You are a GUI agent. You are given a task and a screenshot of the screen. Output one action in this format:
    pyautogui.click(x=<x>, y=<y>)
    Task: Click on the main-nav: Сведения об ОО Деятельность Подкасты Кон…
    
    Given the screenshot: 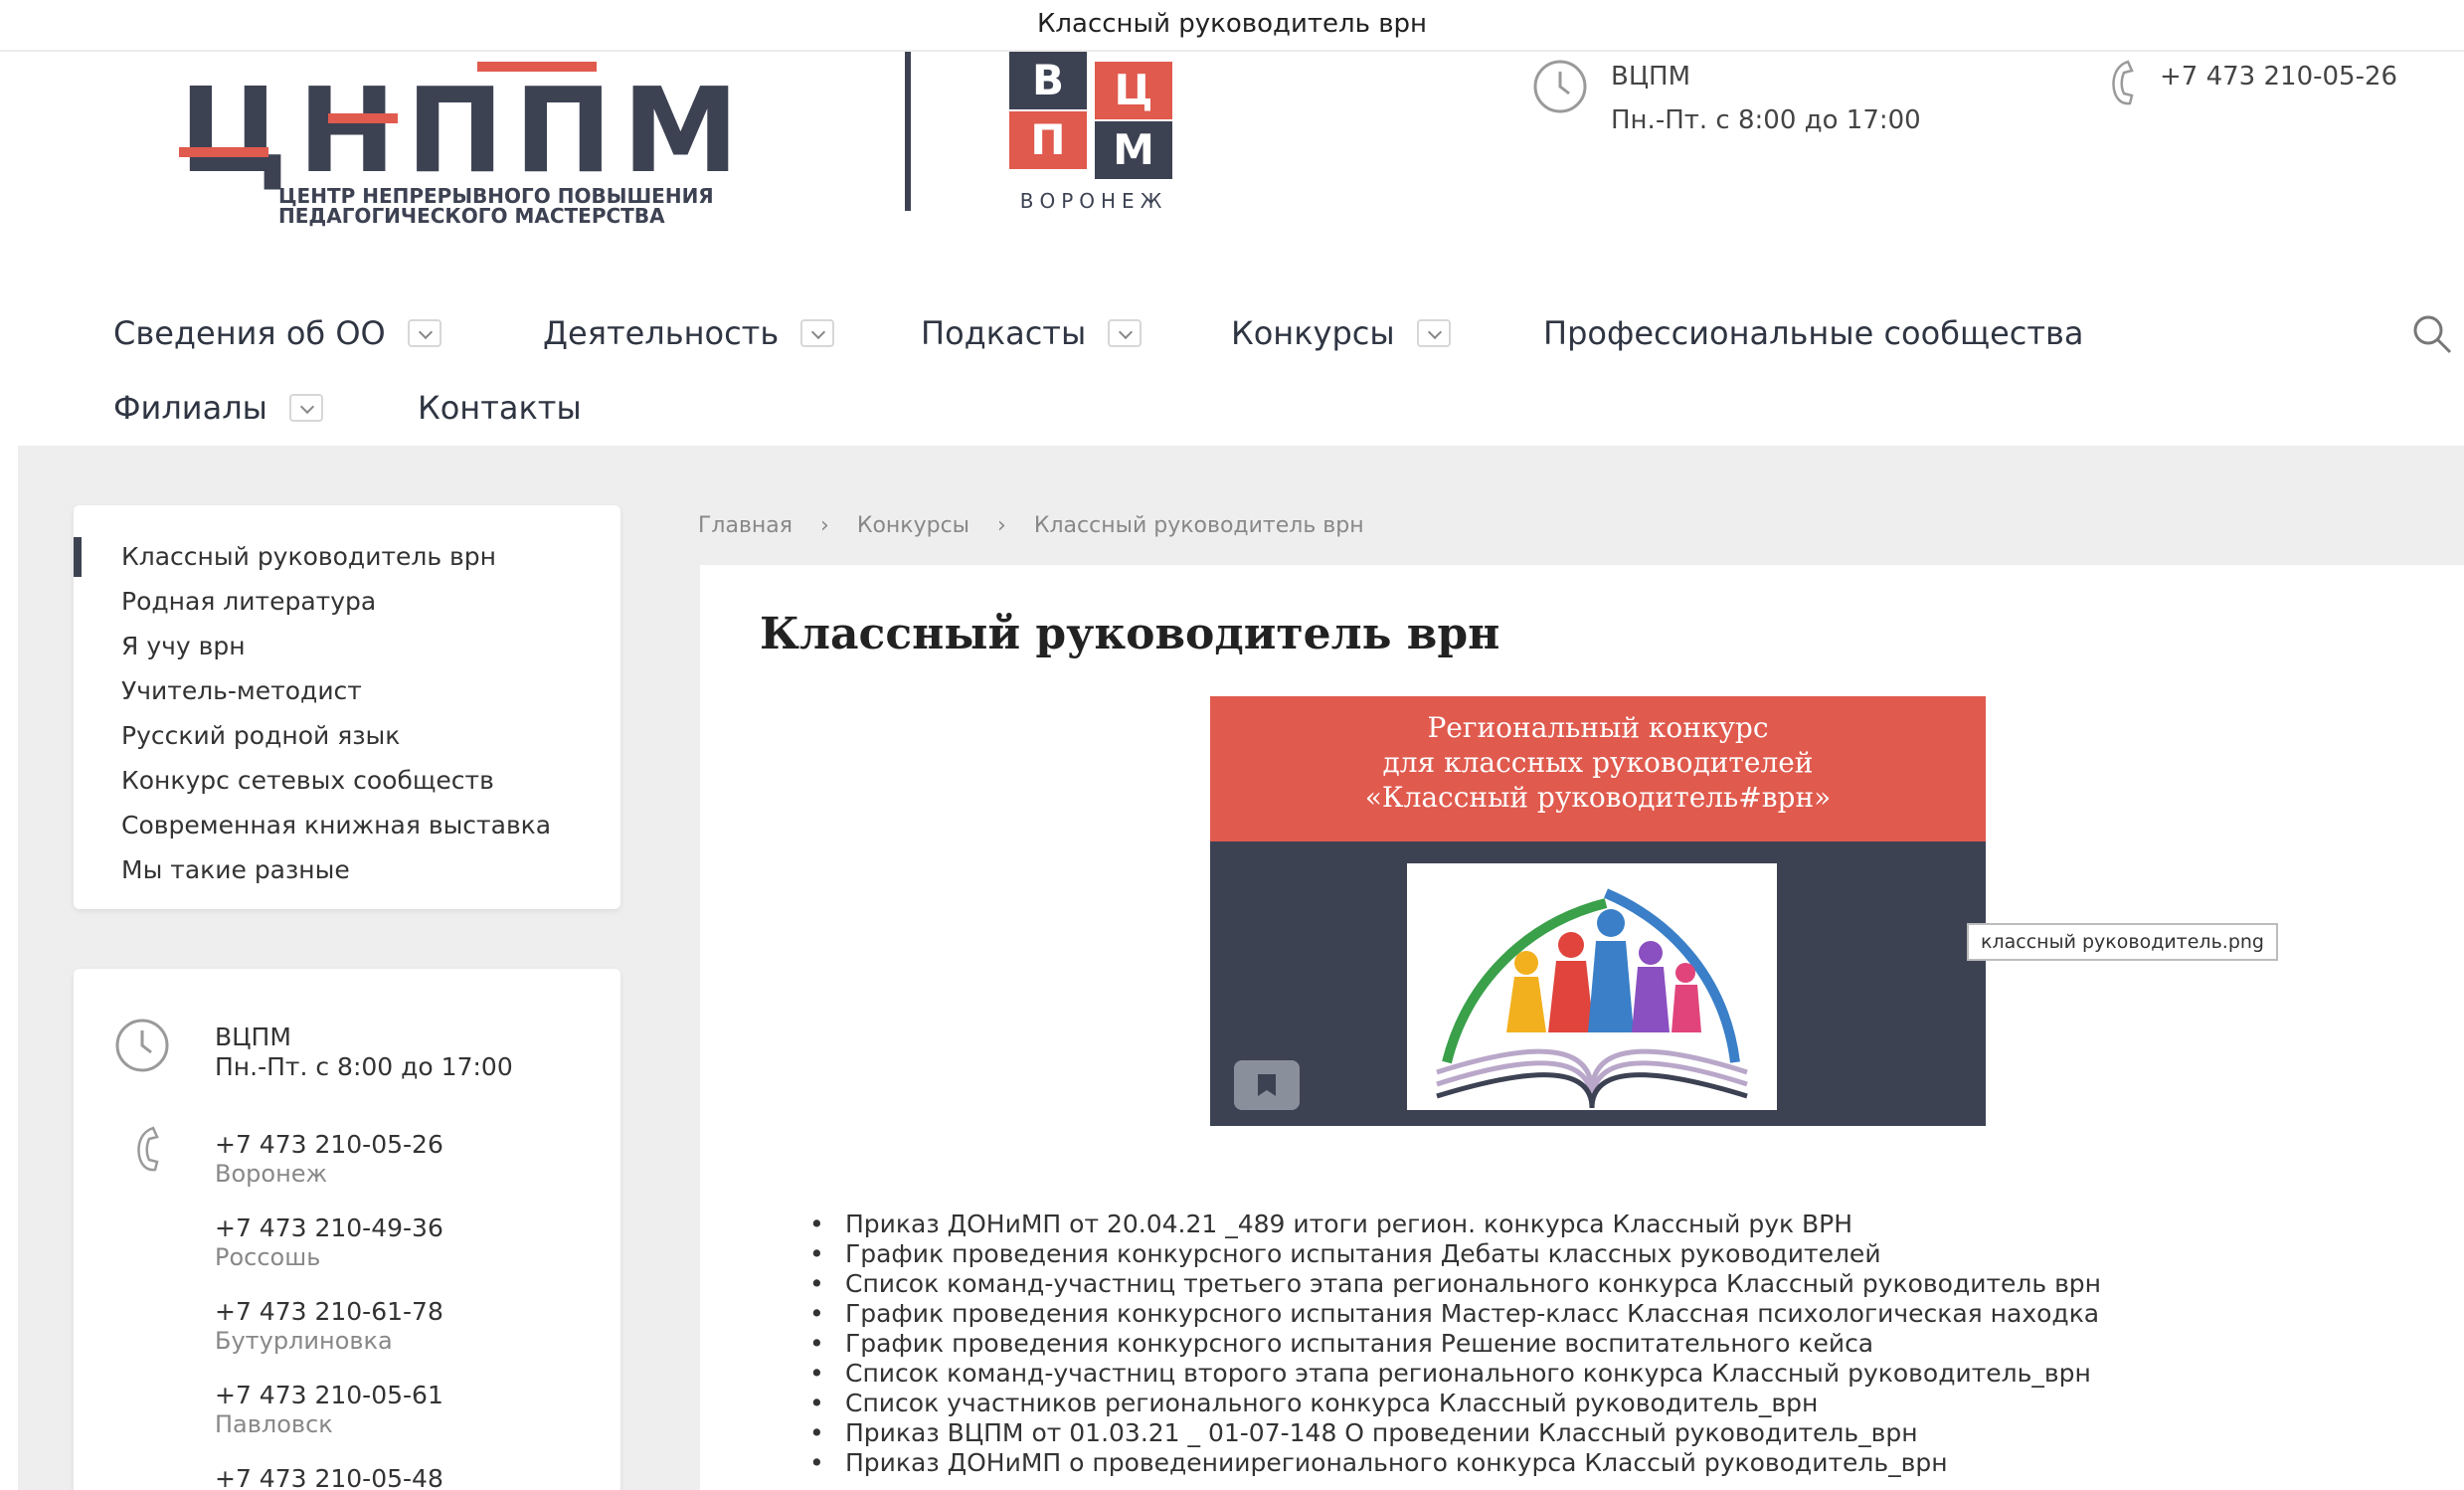 What is the action you would take?
    pyautogui.click(x=1232, y=373)
    